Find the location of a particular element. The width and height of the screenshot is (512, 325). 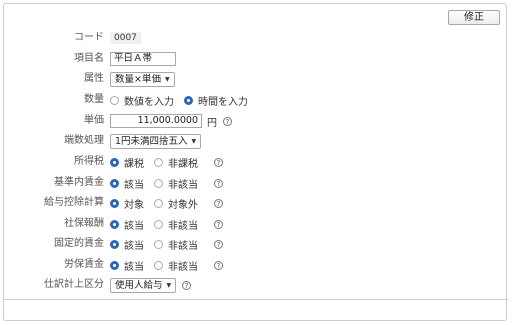

attribute-select: 数量×単価 ▼ is located at coordinates (142, 79).